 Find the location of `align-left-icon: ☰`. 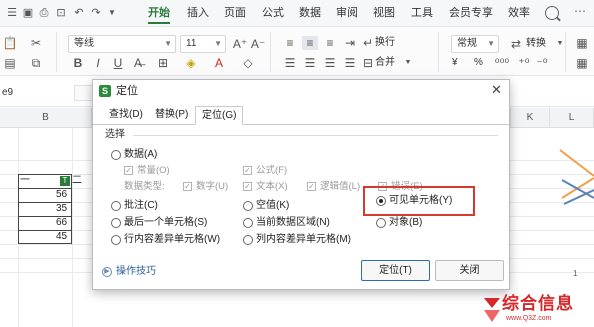

align-left-icon: ☰ is located at coordinates (290, 63).